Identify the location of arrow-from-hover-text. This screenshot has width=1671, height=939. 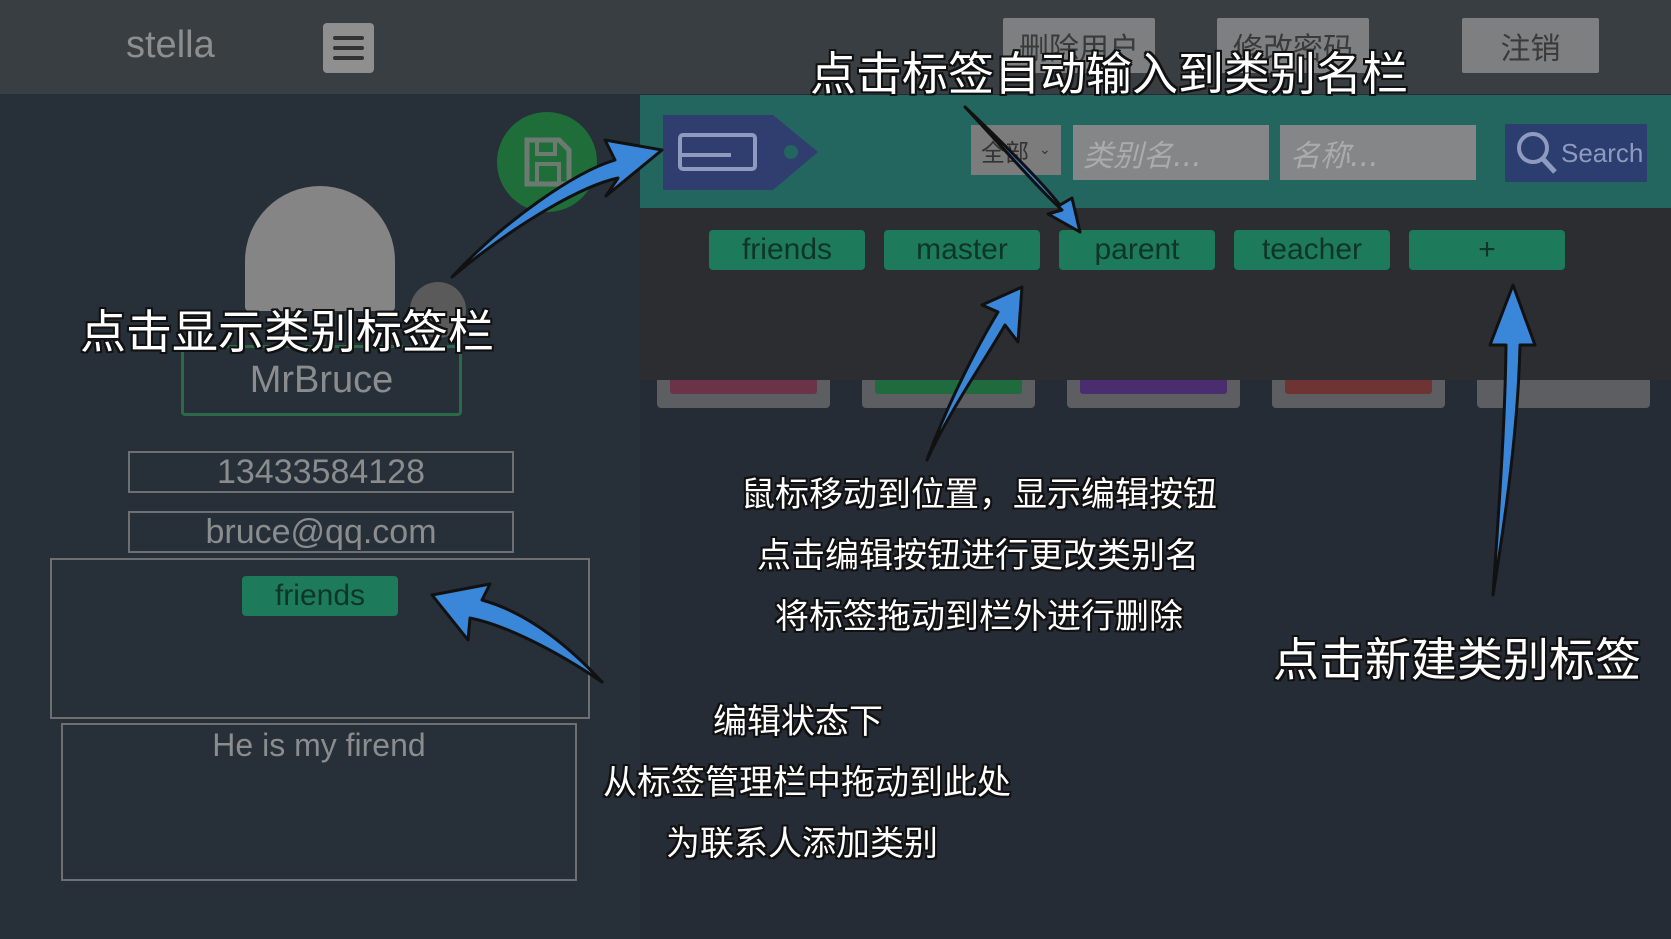
(974, 373).